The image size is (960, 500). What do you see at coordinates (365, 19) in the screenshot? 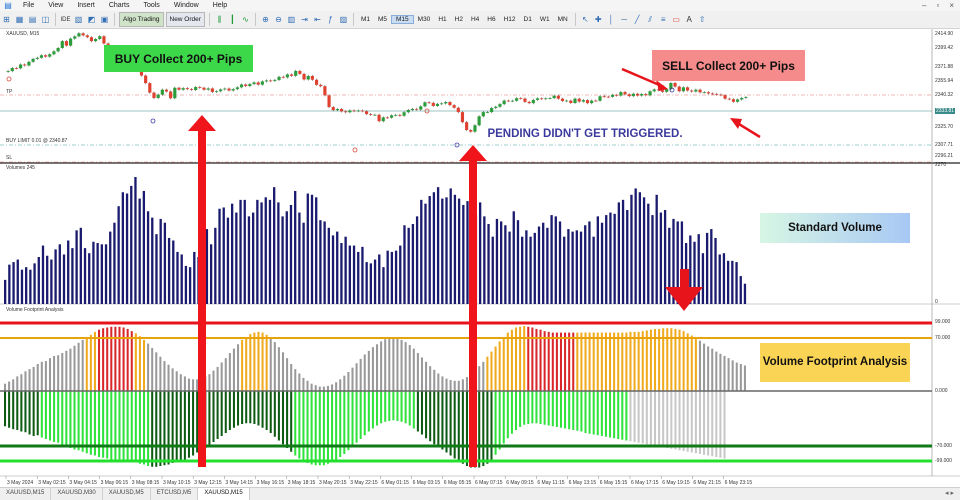
I see `timeframe-m1: M1` at bounding box center [365, 19].